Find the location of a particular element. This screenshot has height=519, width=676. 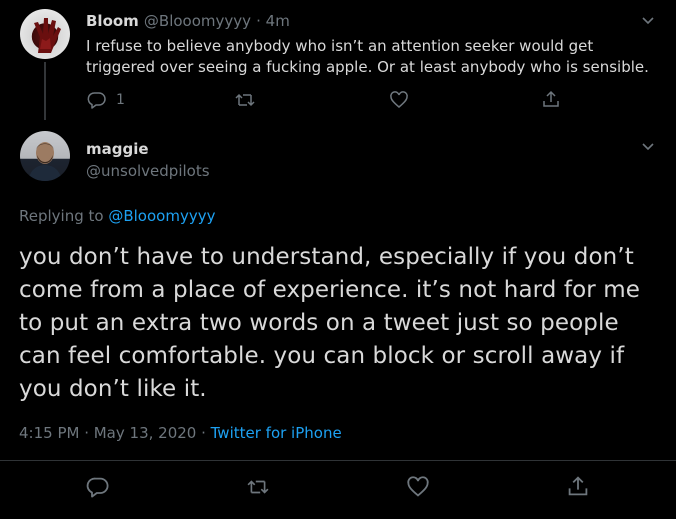

tweet-source: Twitter for iPhone is located at coordinates (276, 433).